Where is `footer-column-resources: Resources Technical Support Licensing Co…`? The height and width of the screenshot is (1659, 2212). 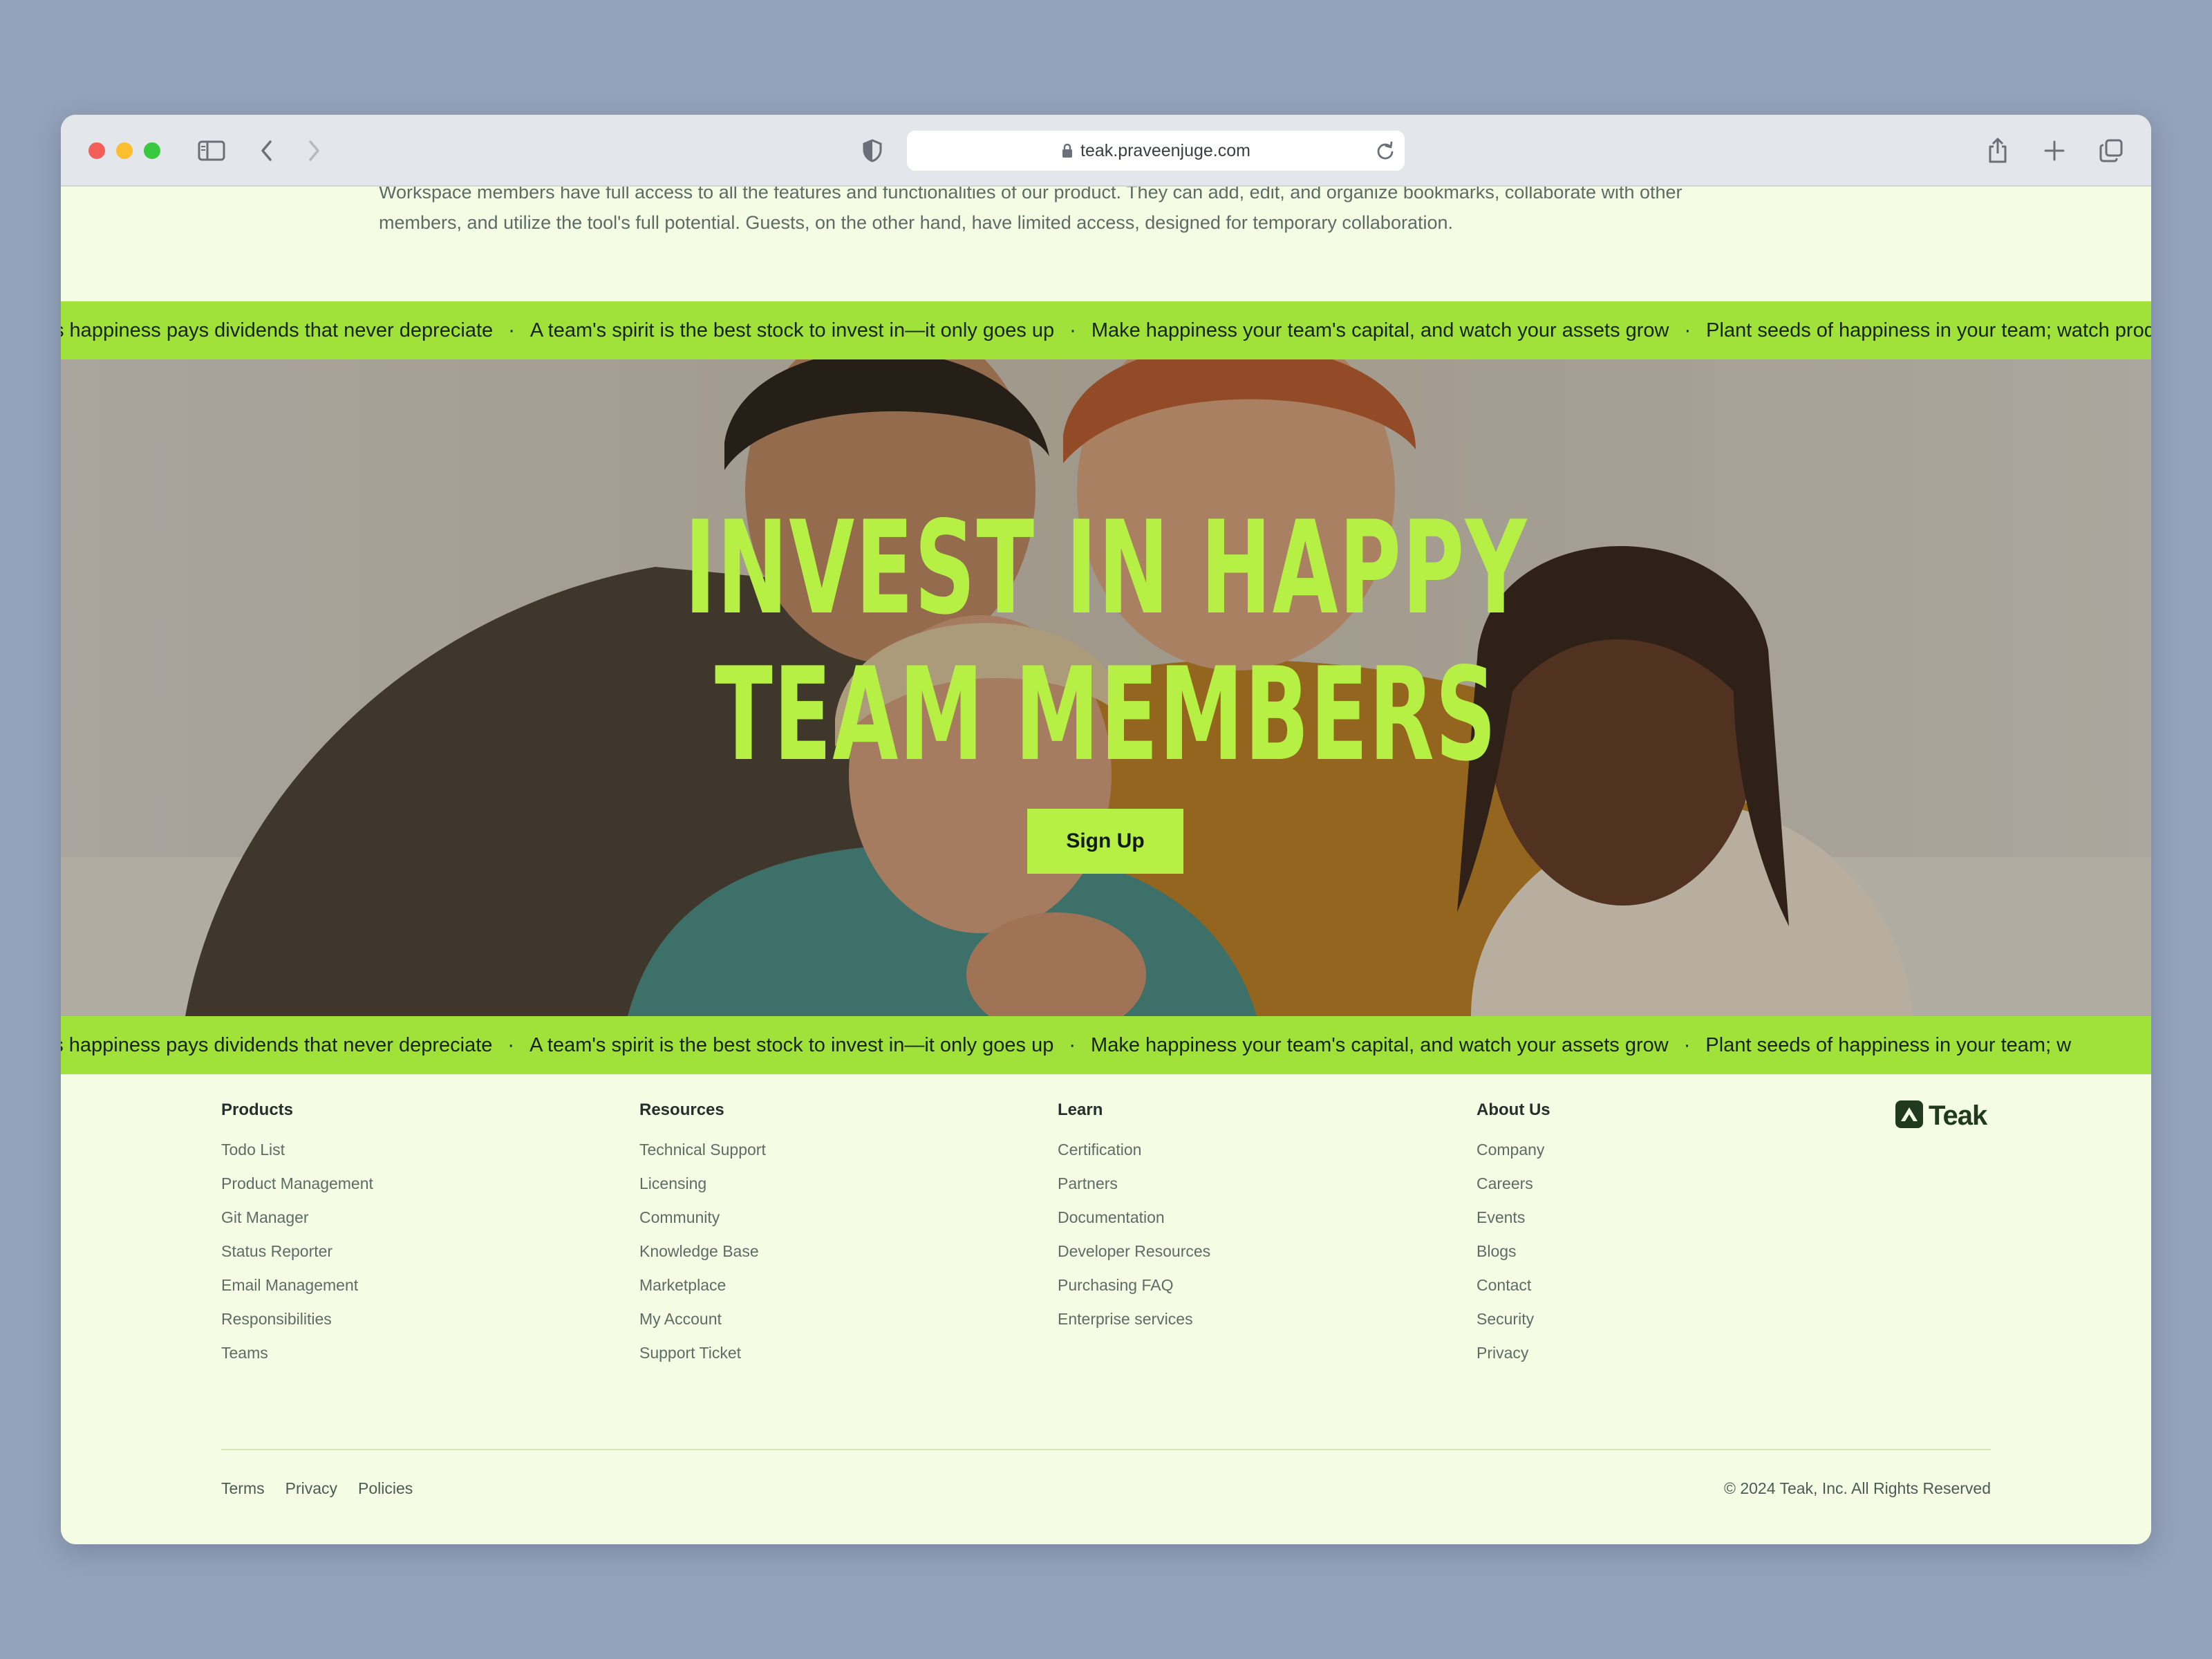 footer-column-resources: Resources Technical Support Licensing Co… is located at coordinates (702, 1239).